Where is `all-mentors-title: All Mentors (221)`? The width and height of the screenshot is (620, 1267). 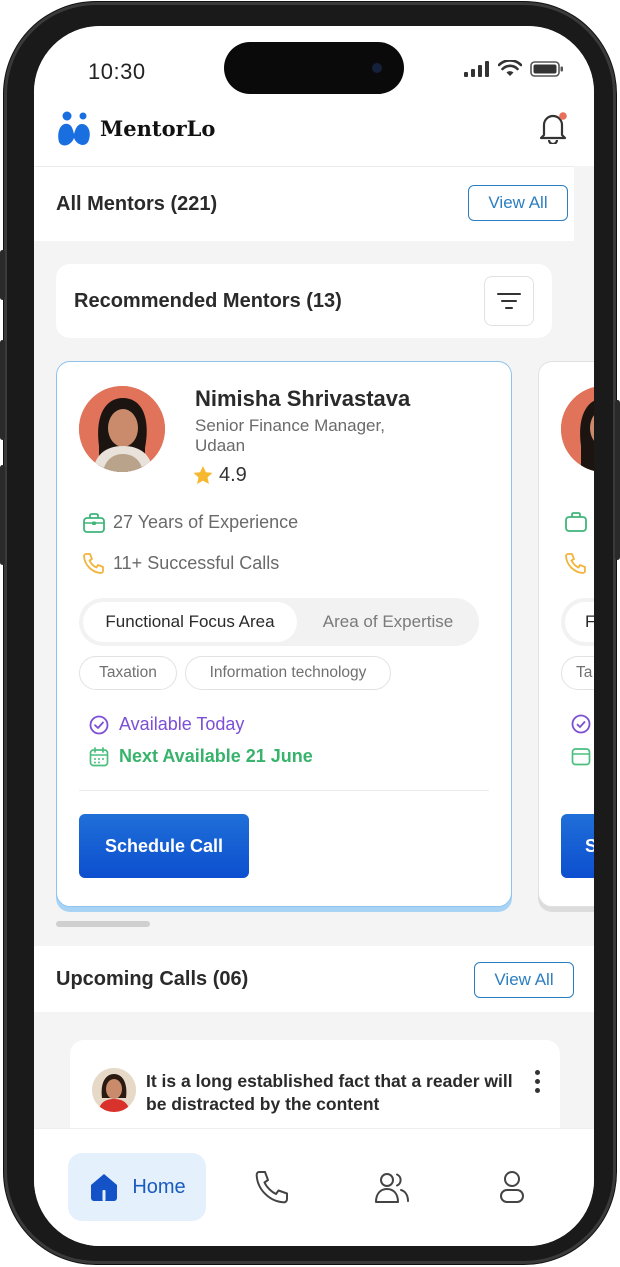 all-mentors-title: All Mentors (221) is located at coordinates (137, 204).